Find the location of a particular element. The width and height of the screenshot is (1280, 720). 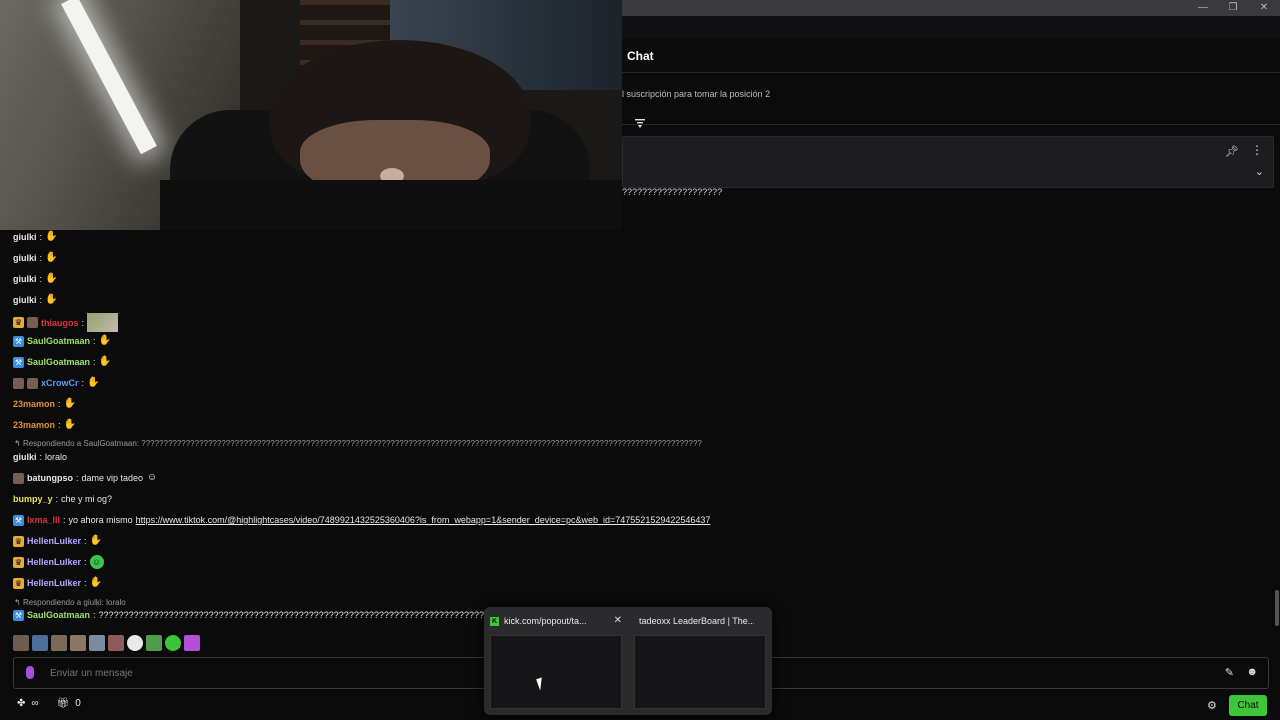

chat-message: batungpso: dame vip tadeo ☺ is located at coordinates (85, 478).